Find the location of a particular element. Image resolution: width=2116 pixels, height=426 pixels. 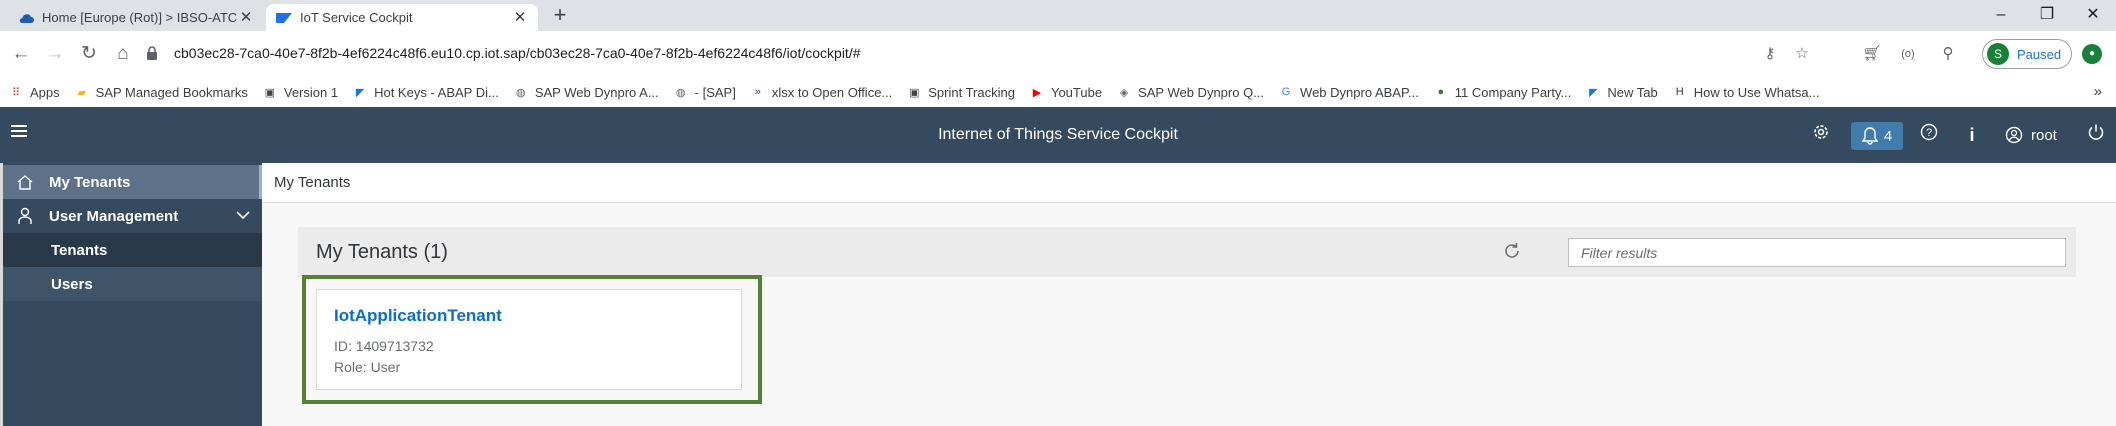

apps-grid-icon: ⠿ is located at coordinates (16, 92).